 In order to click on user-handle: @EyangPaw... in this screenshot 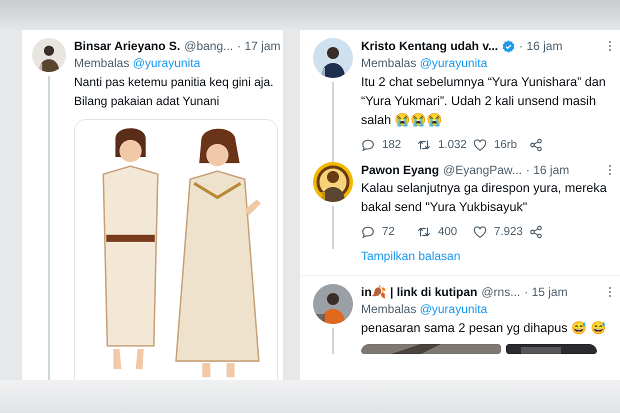, I will do `click(482, 170)`.